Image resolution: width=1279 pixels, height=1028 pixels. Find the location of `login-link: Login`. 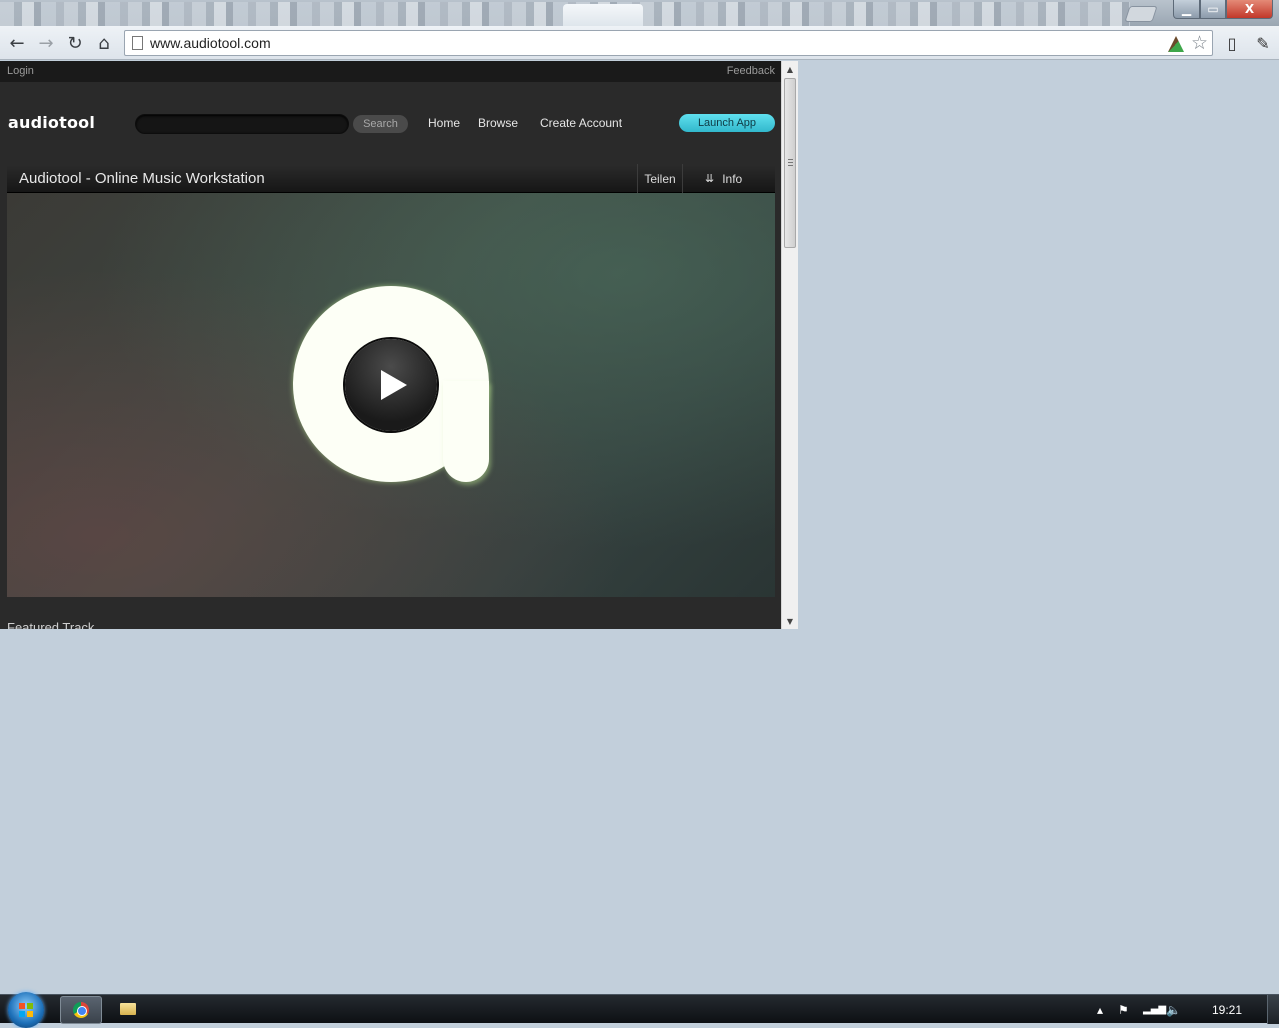

login-link: Login is located at coordinates (20, 71).